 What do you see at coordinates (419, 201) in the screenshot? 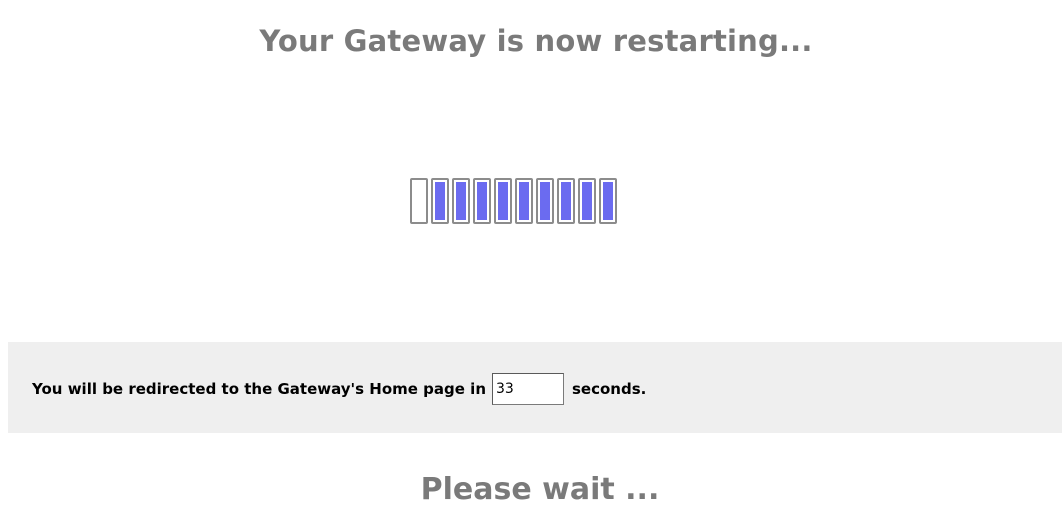
I see `progress-segment-empty` at bounding box center [419, 201].